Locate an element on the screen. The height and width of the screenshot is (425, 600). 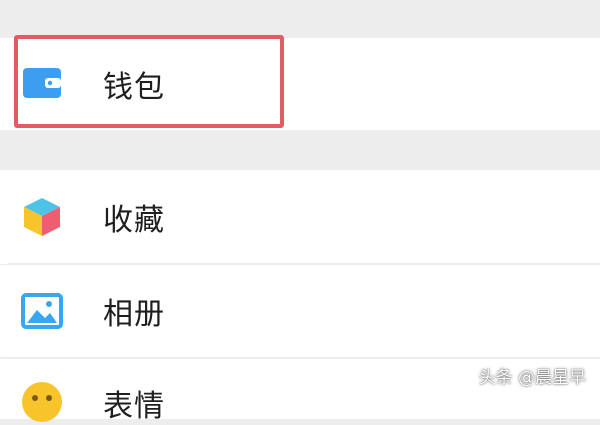
watermark: 头条 @晨星早 is located at coordinates (532, 378).